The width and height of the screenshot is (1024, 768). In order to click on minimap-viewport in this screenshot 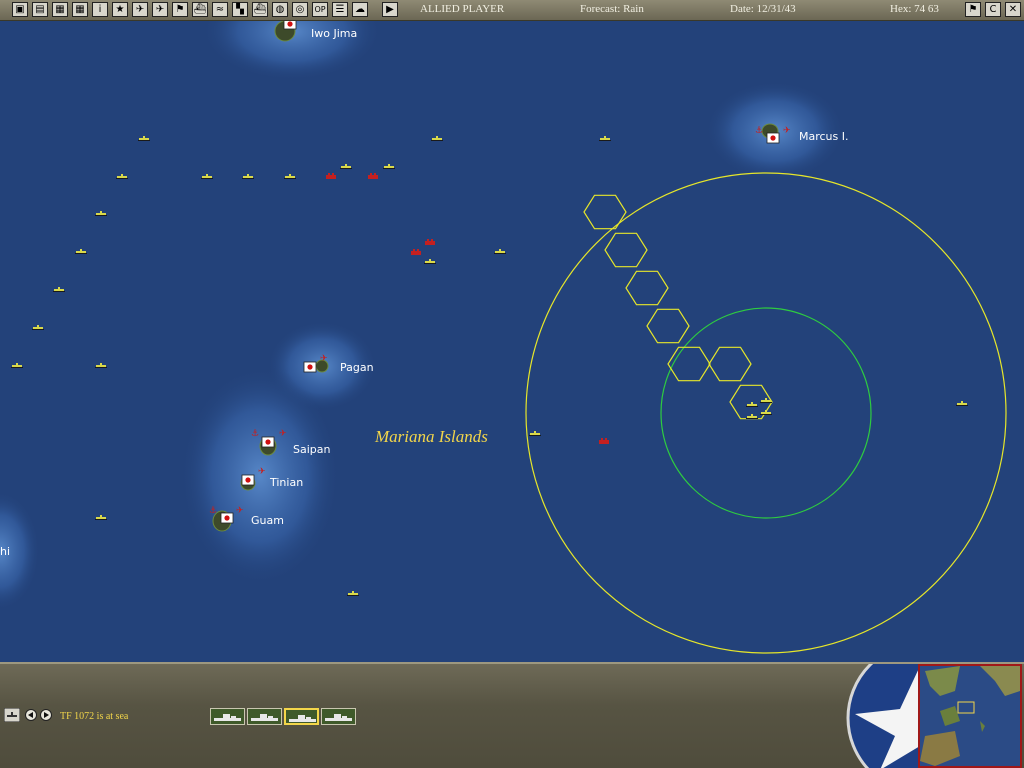, I will do `click(966, 707)`.